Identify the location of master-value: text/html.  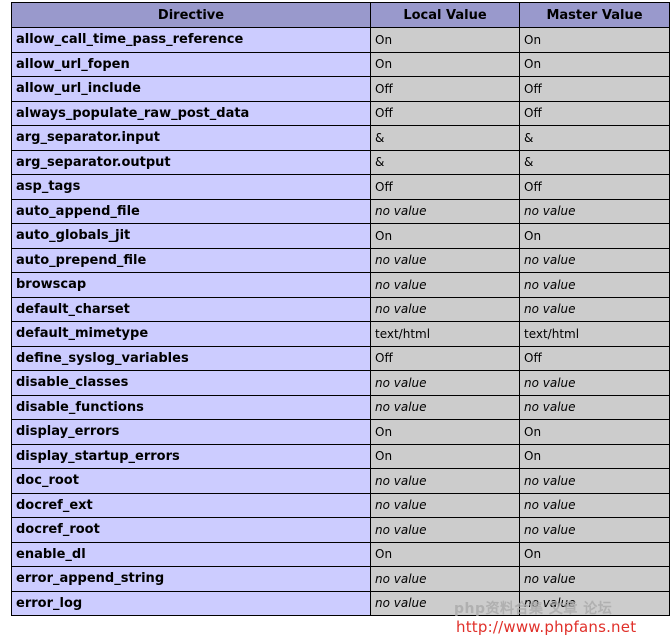
(594, 334).